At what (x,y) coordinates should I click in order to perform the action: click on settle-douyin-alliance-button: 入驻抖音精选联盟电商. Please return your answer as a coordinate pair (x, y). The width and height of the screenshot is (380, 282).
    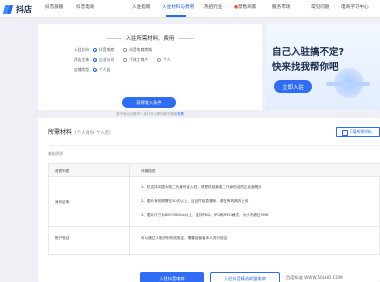
    Looking at the image, I should click on (245, 277).